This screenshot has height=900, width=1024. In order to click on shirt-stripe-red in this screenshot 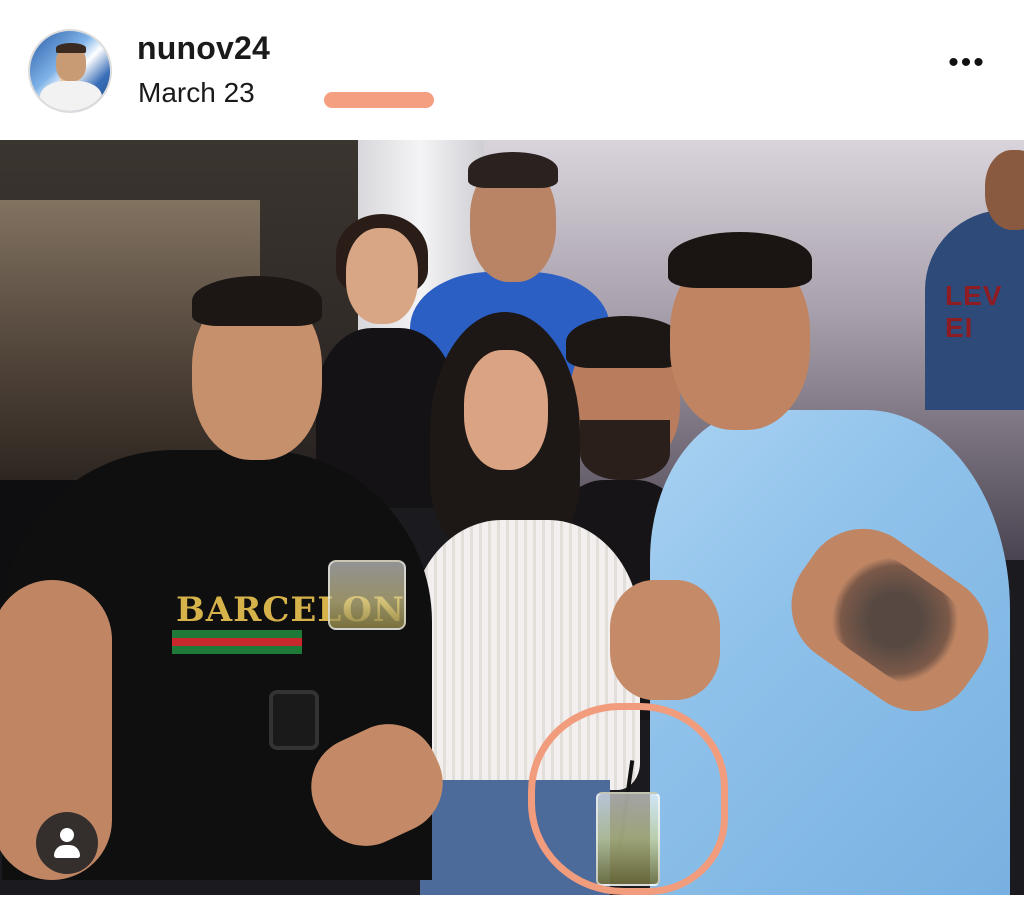, I will do `click(237, 642)`.